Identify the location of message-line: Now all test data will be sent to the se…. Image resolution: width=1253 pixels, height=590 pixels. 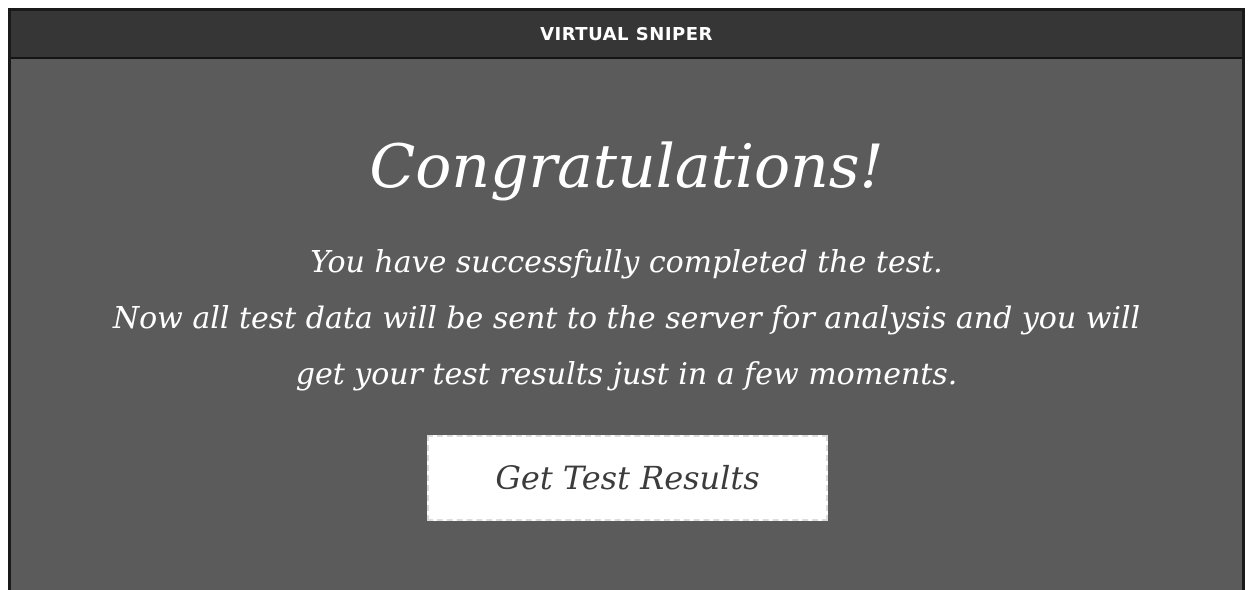
(626, 318).